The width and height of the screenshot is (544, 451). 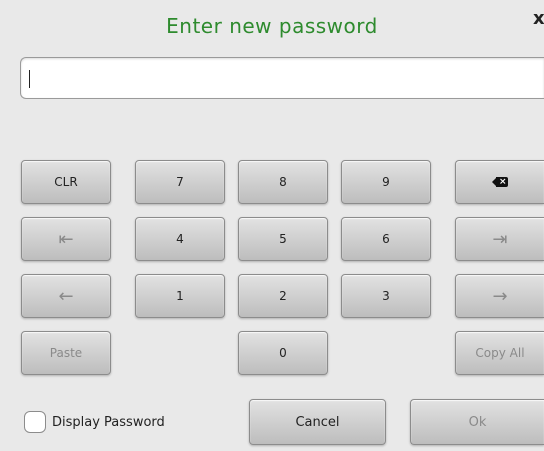 What do you see at coordinates (108, 422) in the screenshot?
I see `display-password-label: Display Password` at bounding box center [108, 422].